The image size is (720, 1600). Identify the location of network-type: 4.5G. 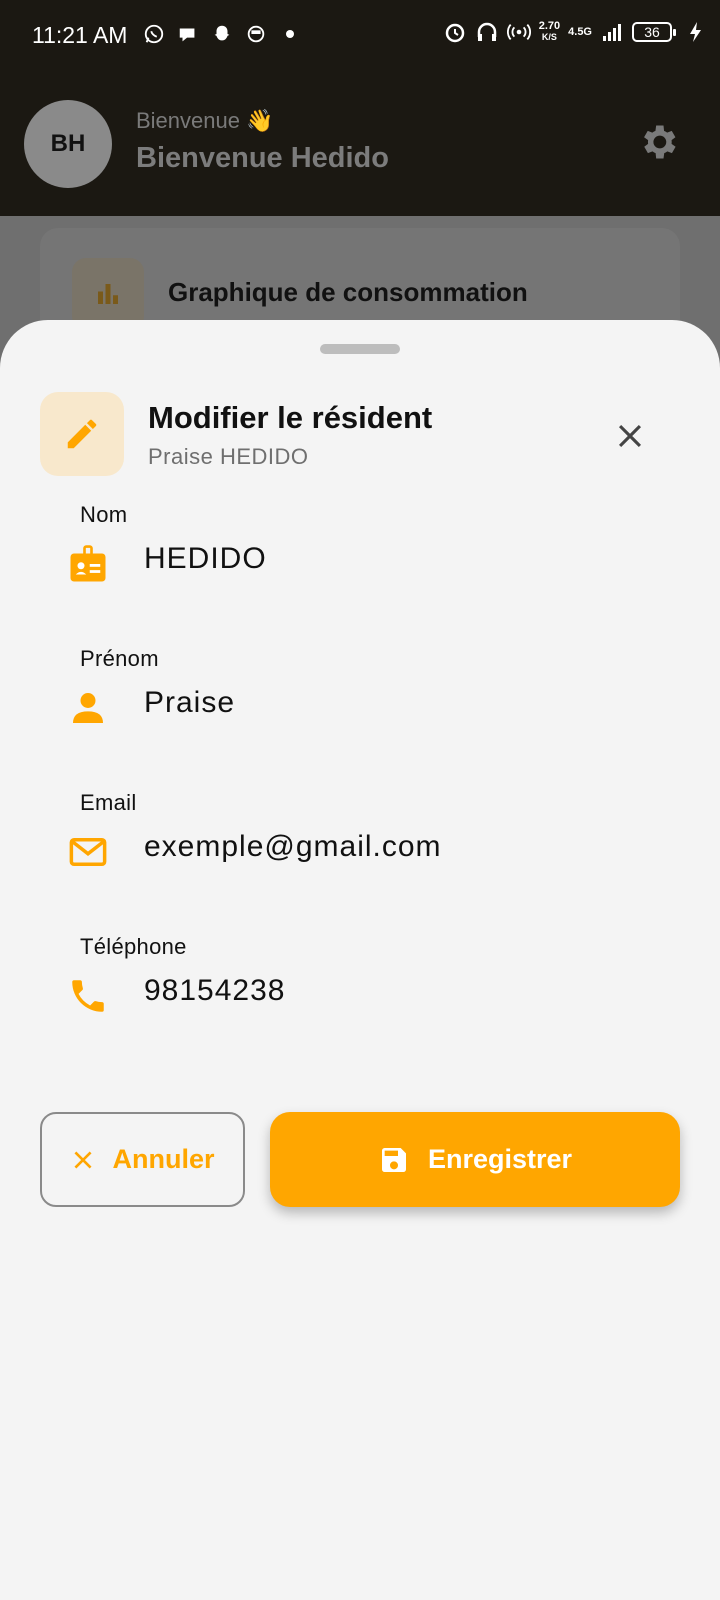
(580, 31).